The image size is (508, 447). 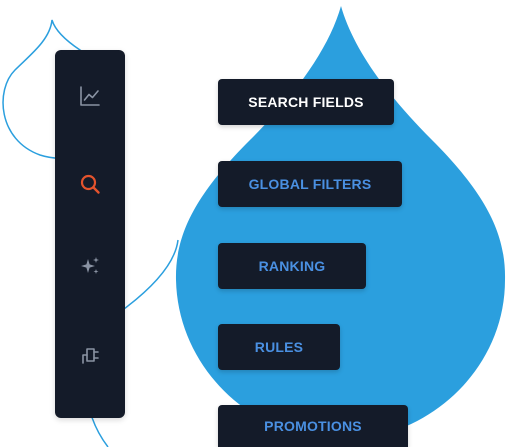 I want to click on sidebar-item-ai, so click(x=90, y=266).